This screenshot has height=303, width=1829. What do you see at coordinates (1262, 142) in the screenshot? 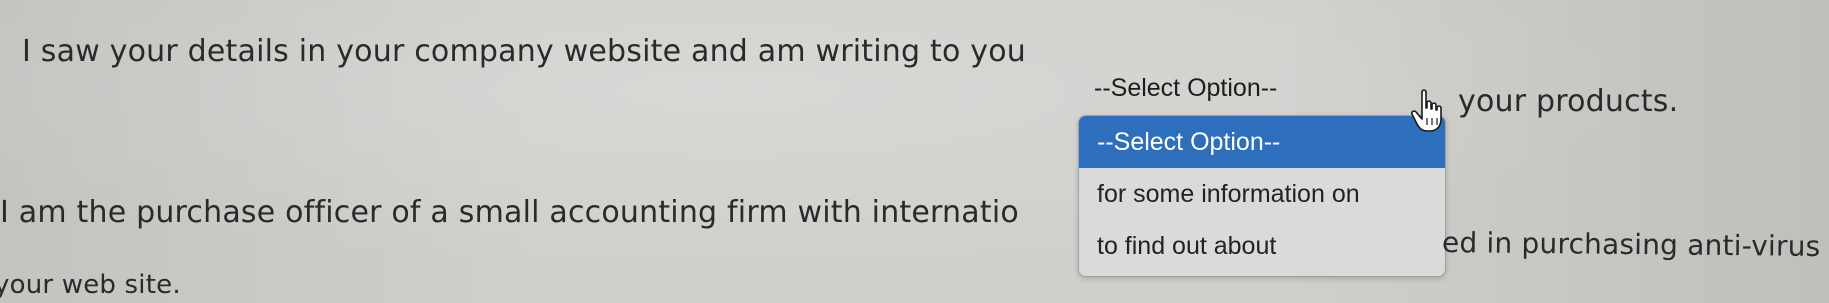
I see `select-option-default: --Select Option--` at bounding box center [1262, 142].